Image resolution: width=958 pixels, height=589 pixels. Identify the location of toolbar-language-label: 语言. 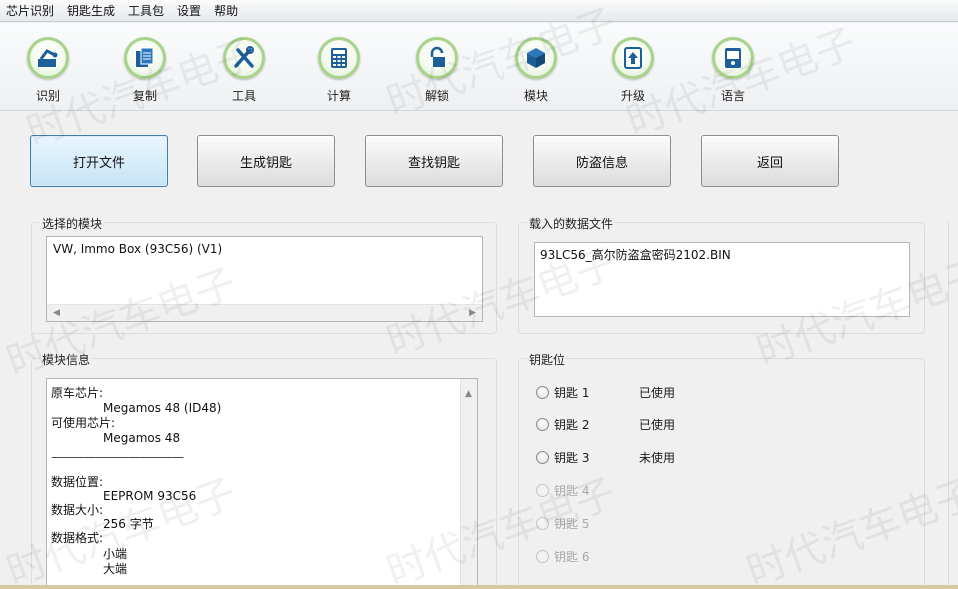
(732, 96).